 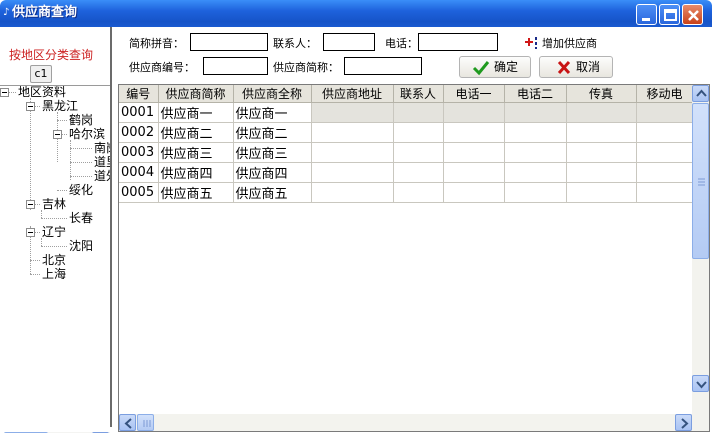 I want to click on cell-short-name: 供应商三, so click(x=196, y=152).